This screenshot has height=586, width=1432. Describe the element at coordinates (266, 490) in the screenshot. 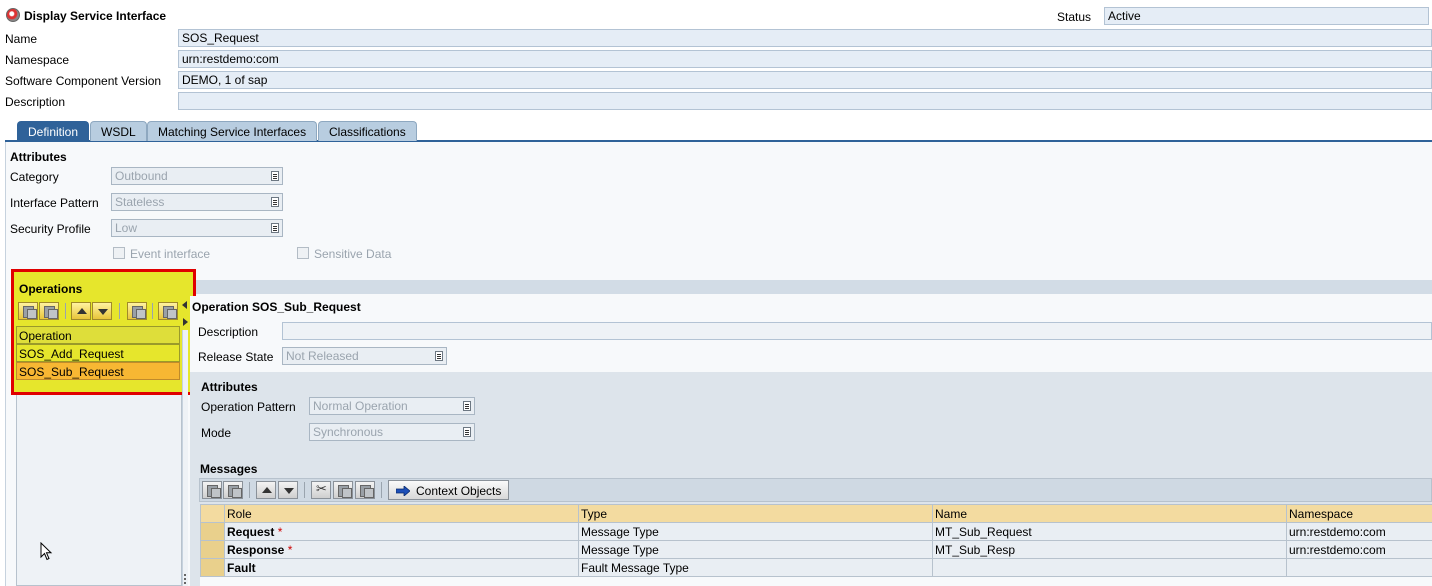

I see `message-move-up-button` at that location.